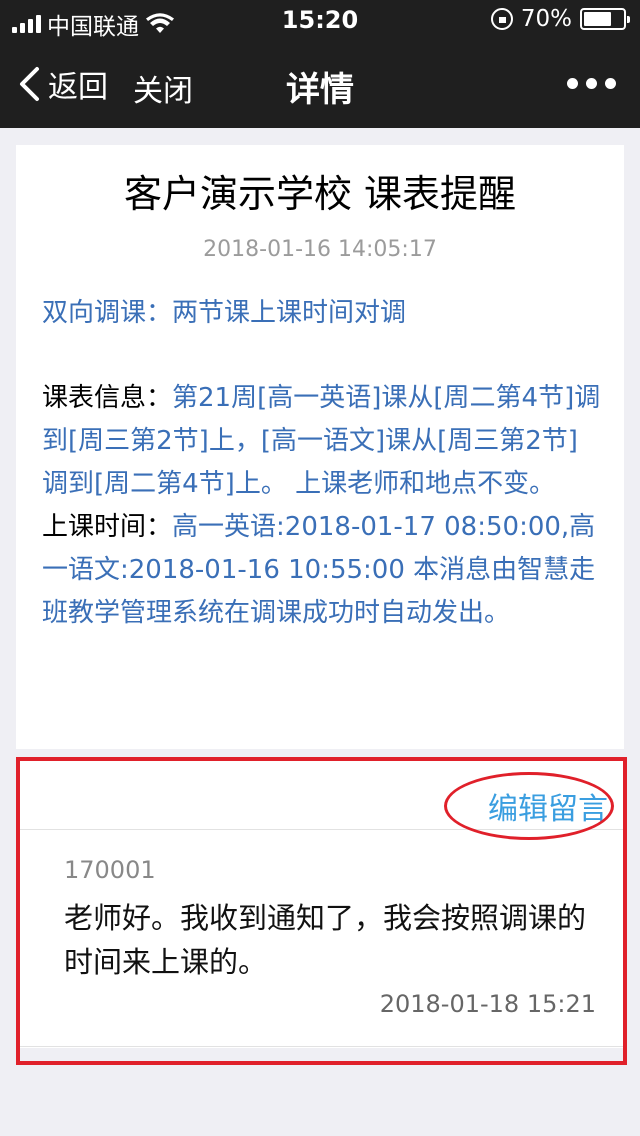  Describe the element at coordinates (110, 870) in the screenshot. I see `comment-user-id: 170001` at that location.